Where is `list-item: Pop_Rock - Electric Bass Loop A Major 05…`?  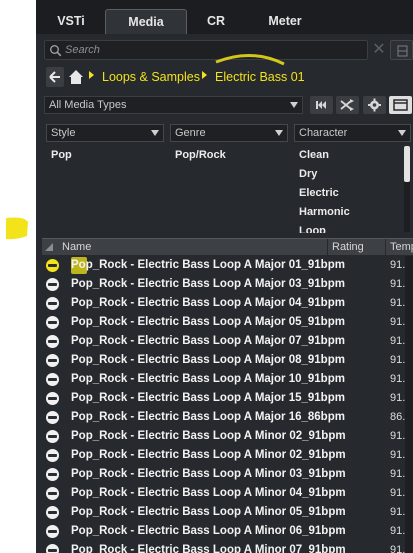 list-item: Pop_Rock - Electric Bass Loop A Major 05… is located at coordinates (223, 322).